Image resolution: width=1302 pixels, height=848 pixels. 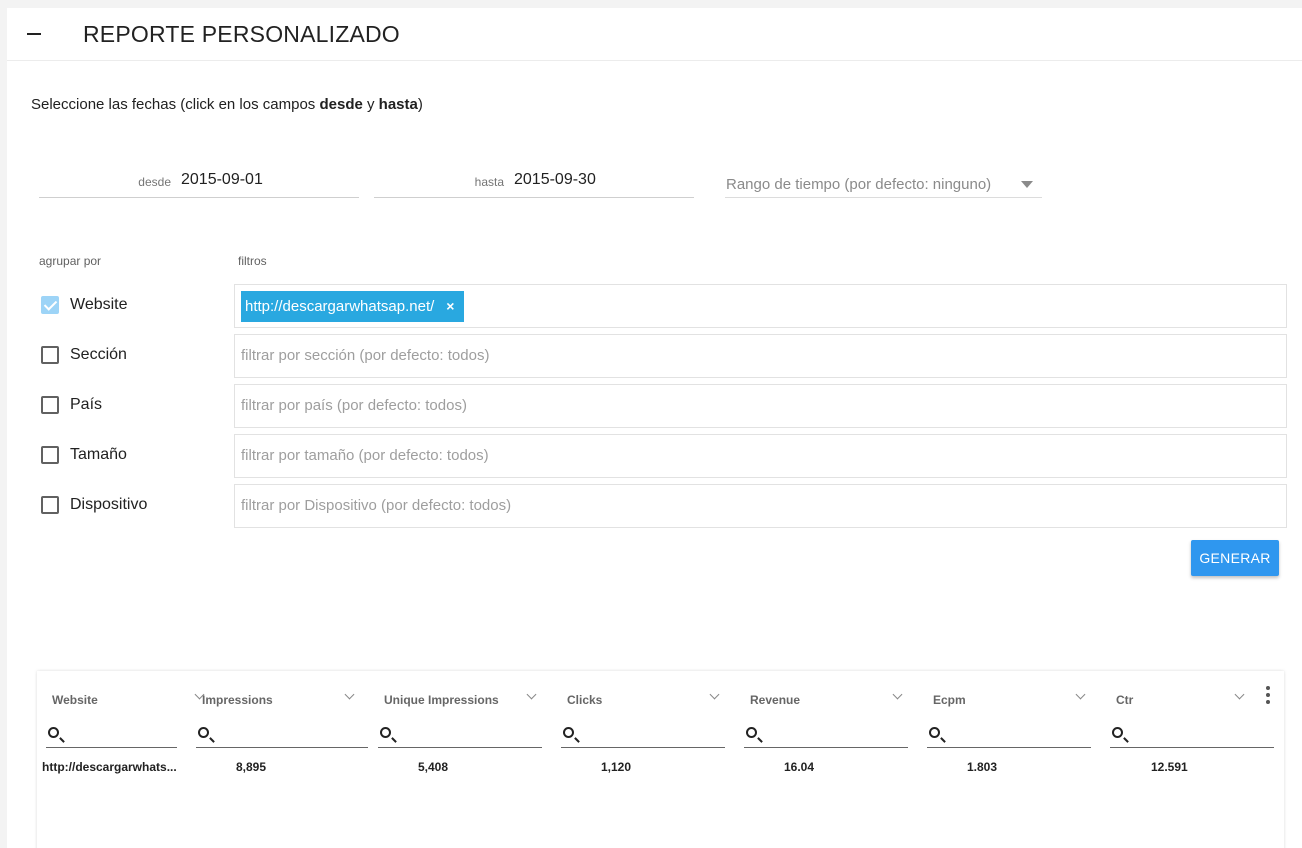 I want to click on column-header: Impressions, so click(x=237, y=700).